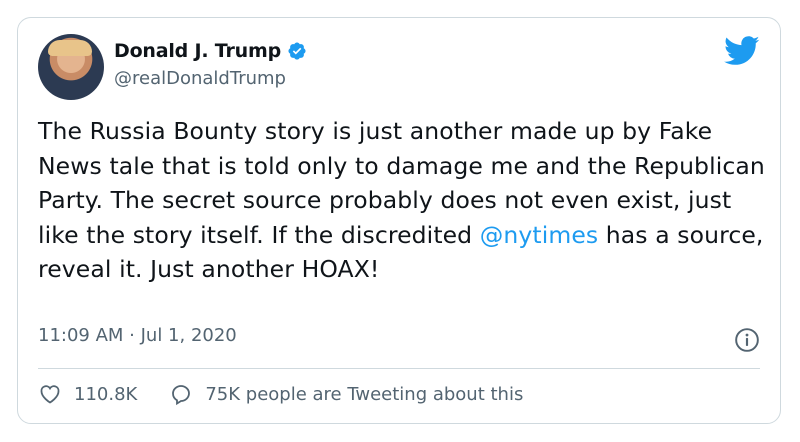 The width and height of the screenshot is (800, 442). Describe the element at coordinates (181, 395) in the screenshot. I see `speech-bubble-icon` at that location.